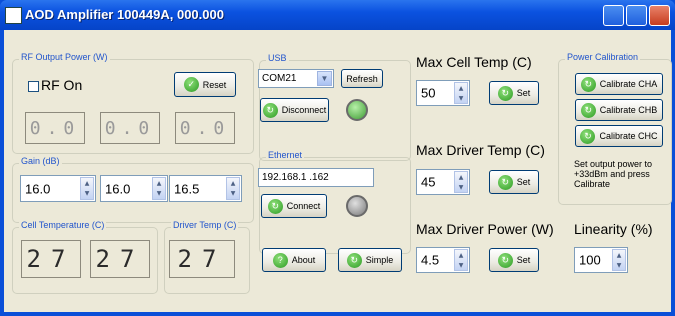 The image size is (675, 316). Describe the element at coordinates (38, 188) in the screenshot. I see `gain-a-value: 16.0` at that location.